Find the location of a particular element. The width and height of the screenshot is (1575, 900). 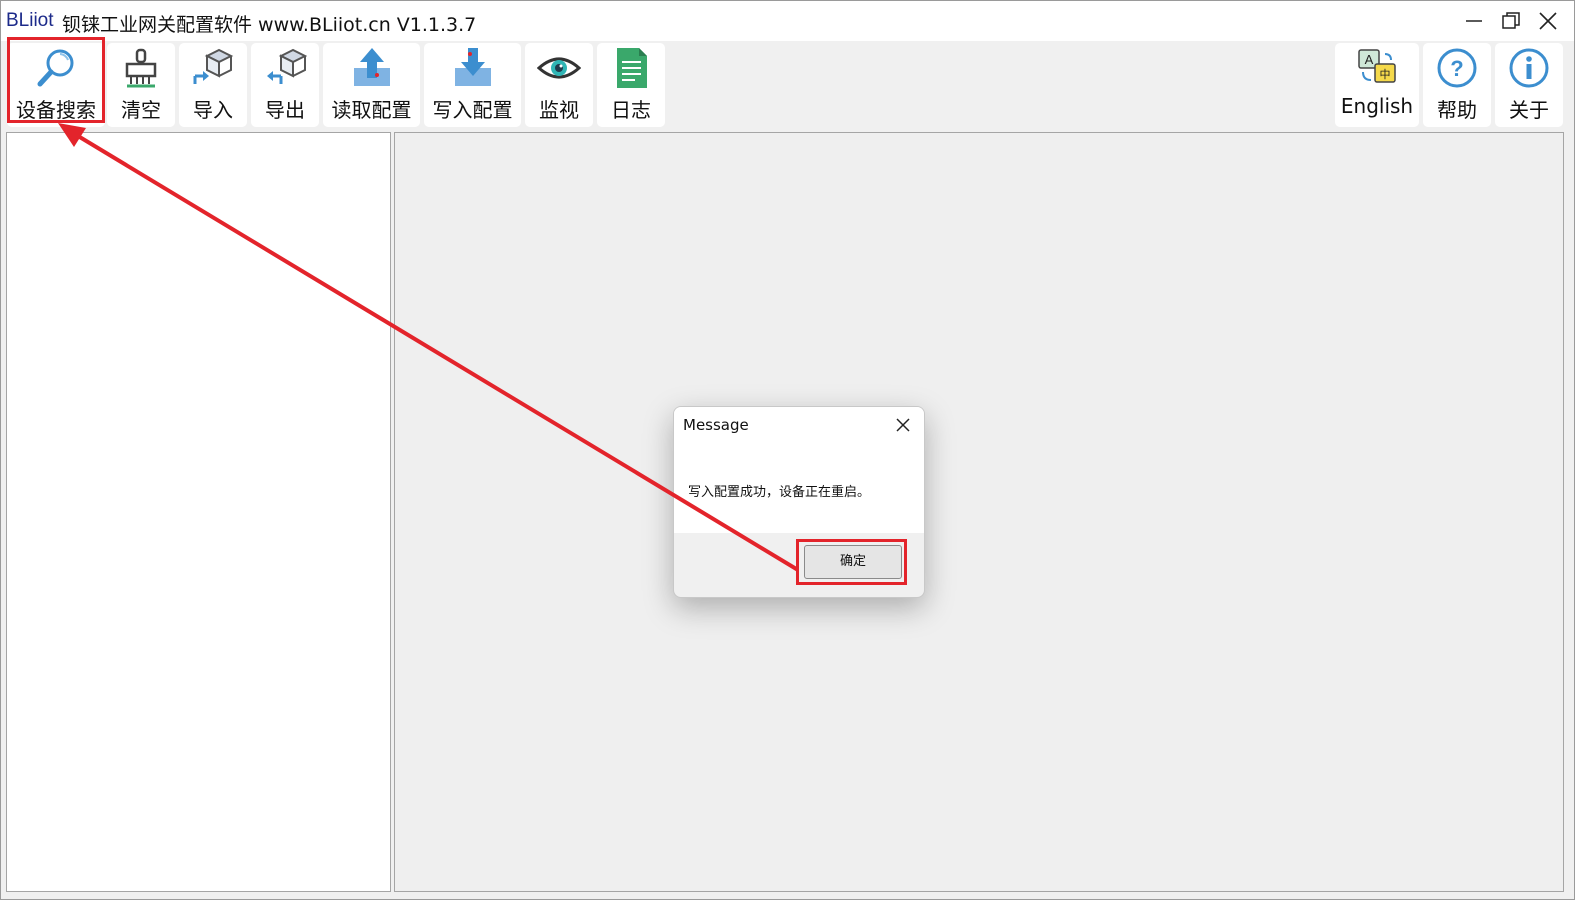

restore-icon is located at coordinates (1511, 21).